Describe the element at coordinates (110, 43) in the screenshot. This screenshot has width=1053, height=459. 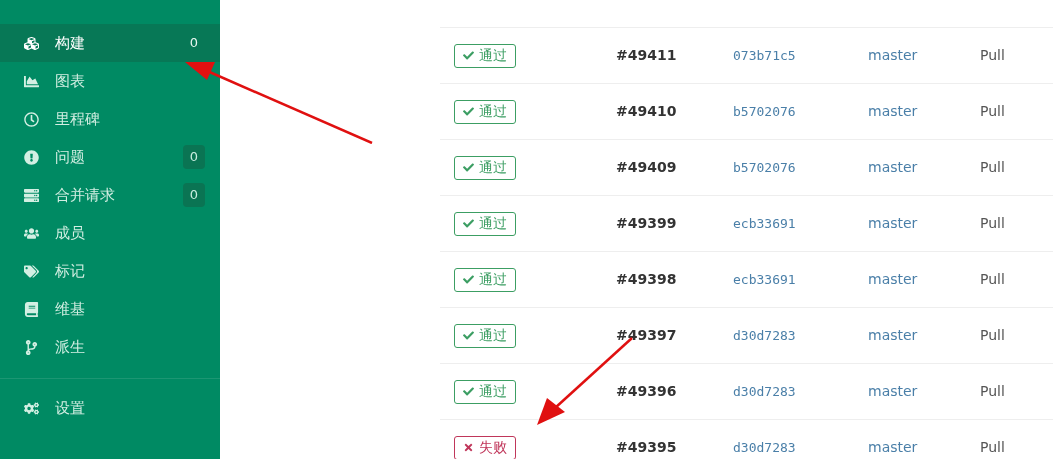
I see `sidebar-item: 构建 0` at that location.